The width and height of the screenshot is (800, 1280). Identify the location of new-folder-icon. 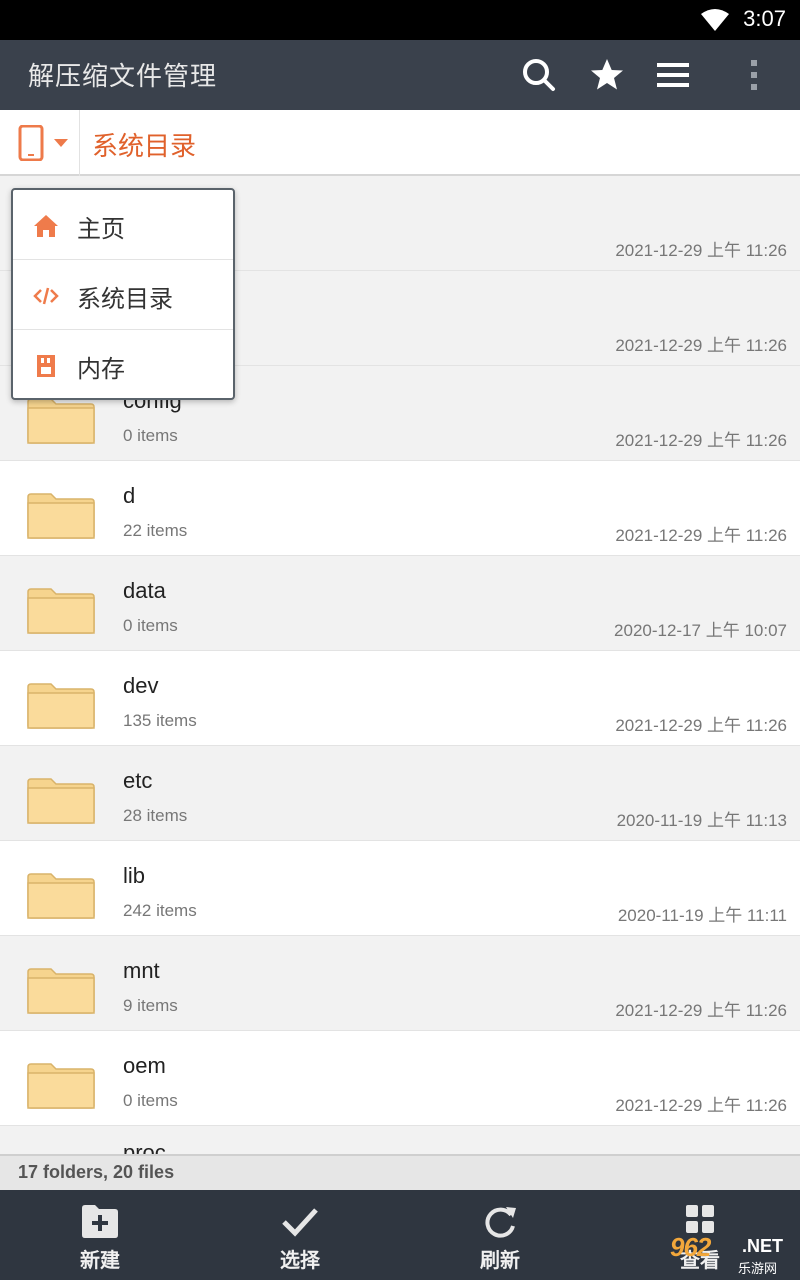
(100, 1221).